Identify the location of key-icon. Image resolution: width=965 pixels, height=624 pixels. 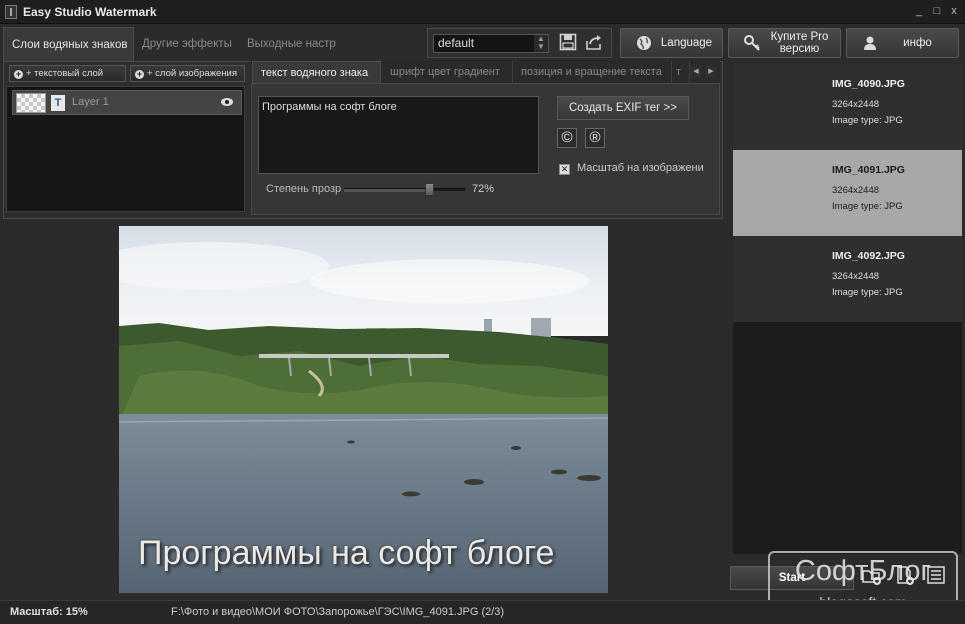
(752, 44).